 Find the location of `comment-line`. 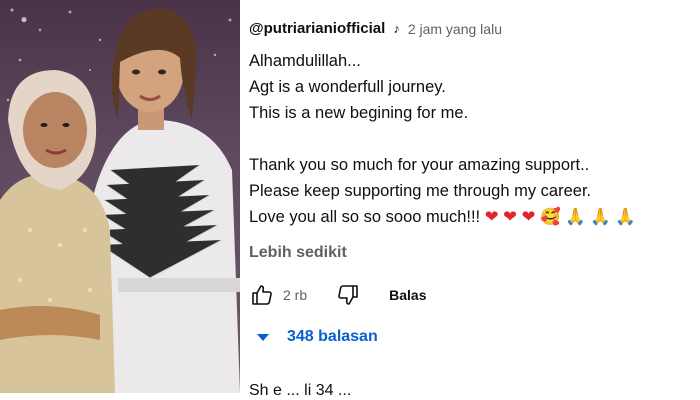

comment-line is located at coordinates (442, 139).